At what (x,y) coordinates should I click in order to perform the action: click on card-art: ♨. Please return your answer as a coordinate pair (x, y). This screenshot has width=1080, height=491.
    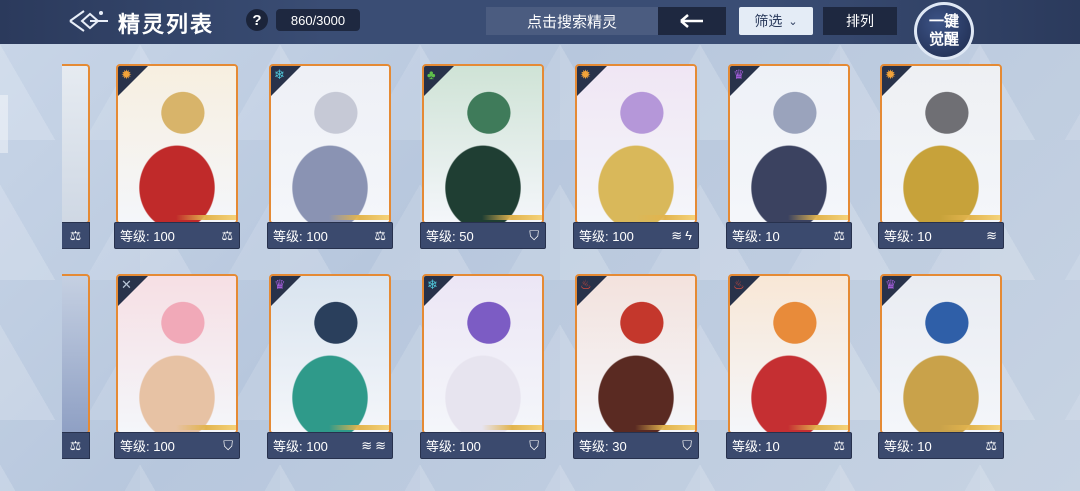
    Looking at the image, I should click on (636, 354).